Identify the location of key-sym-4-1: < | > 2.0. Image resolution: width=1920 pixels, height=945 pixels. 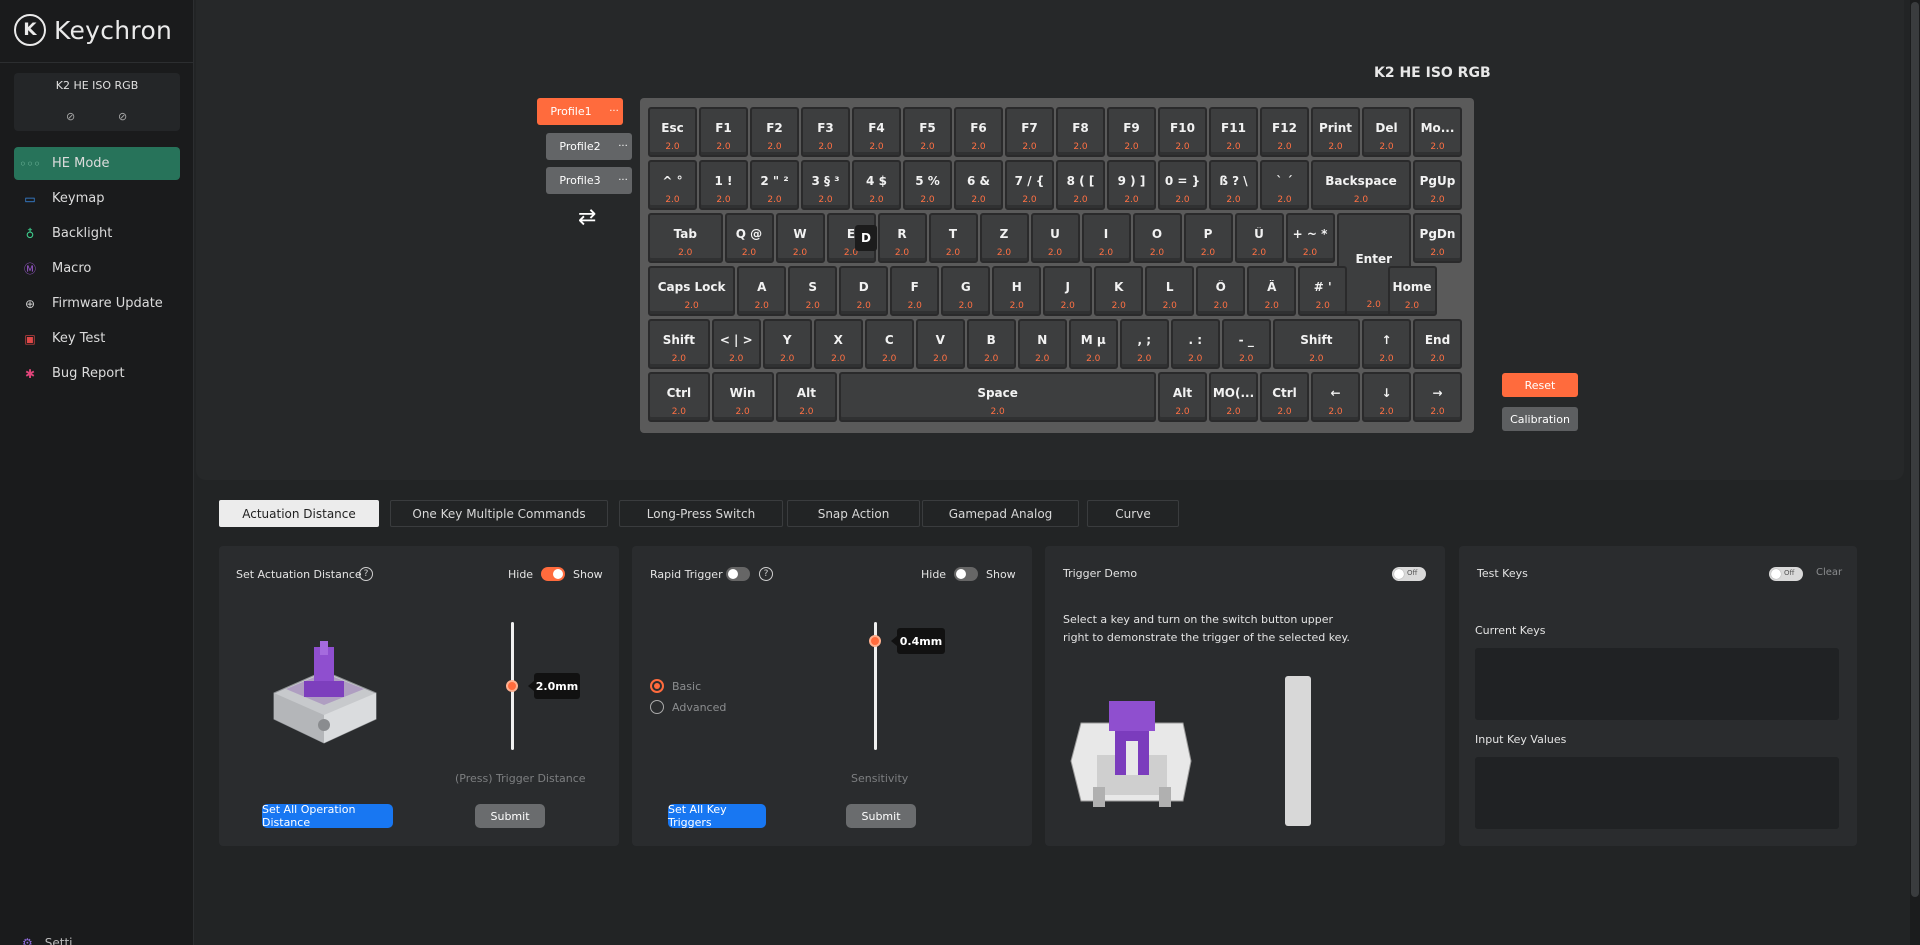
(736, 344).